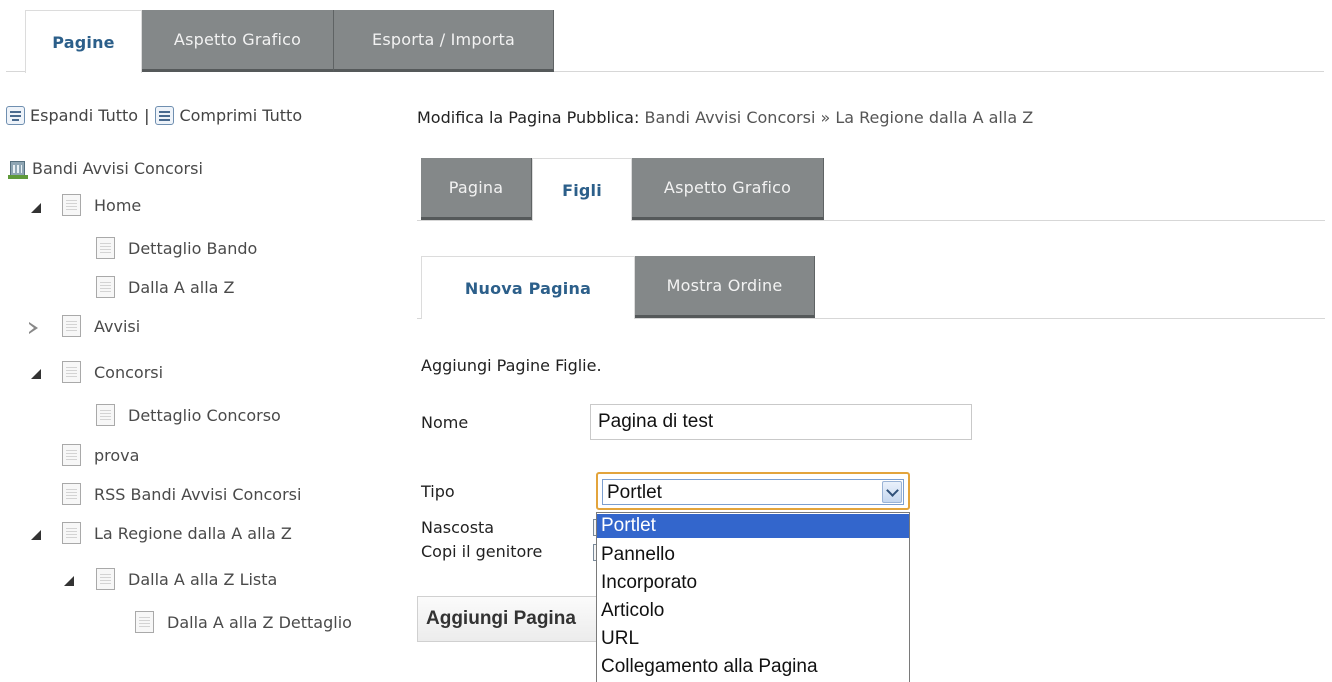 This screenshot has width=1332, height=682. Describe the element at coordinates (18, 168) in the screenshot. I see `site-icon` at that location.